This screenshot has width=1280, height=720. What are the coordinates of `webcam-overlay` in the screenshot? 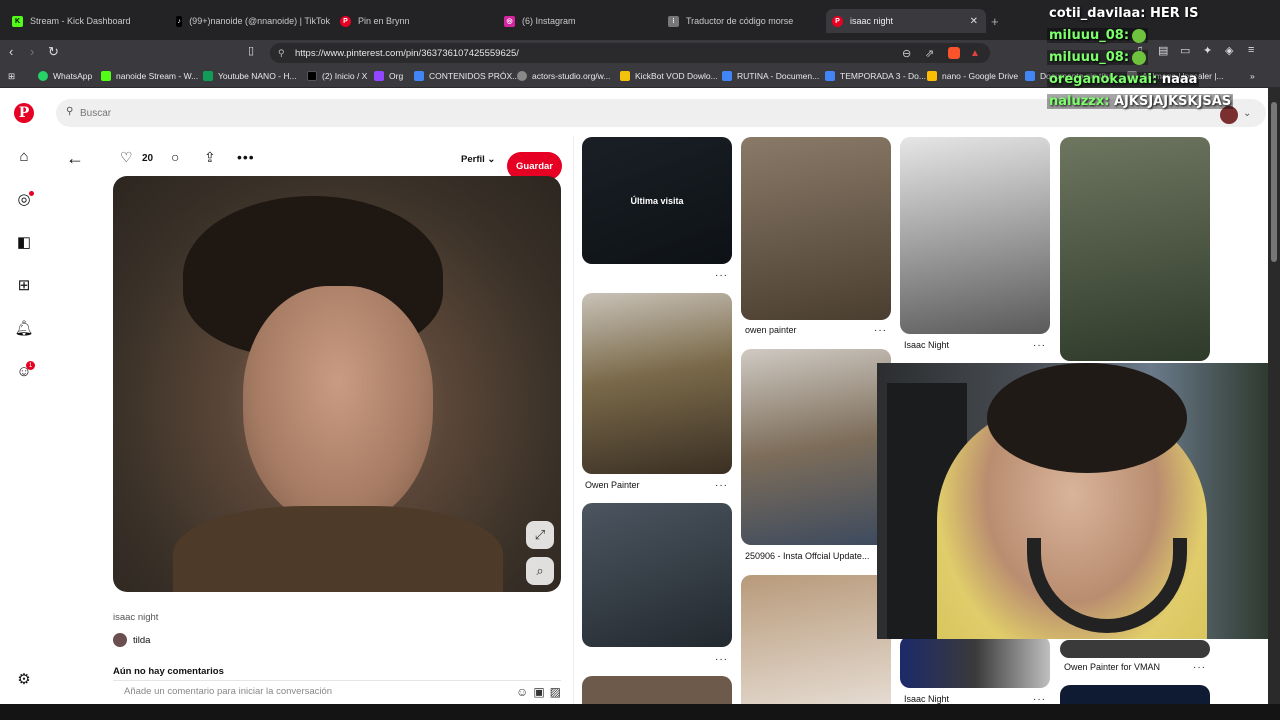 It's located at (1072, 501).